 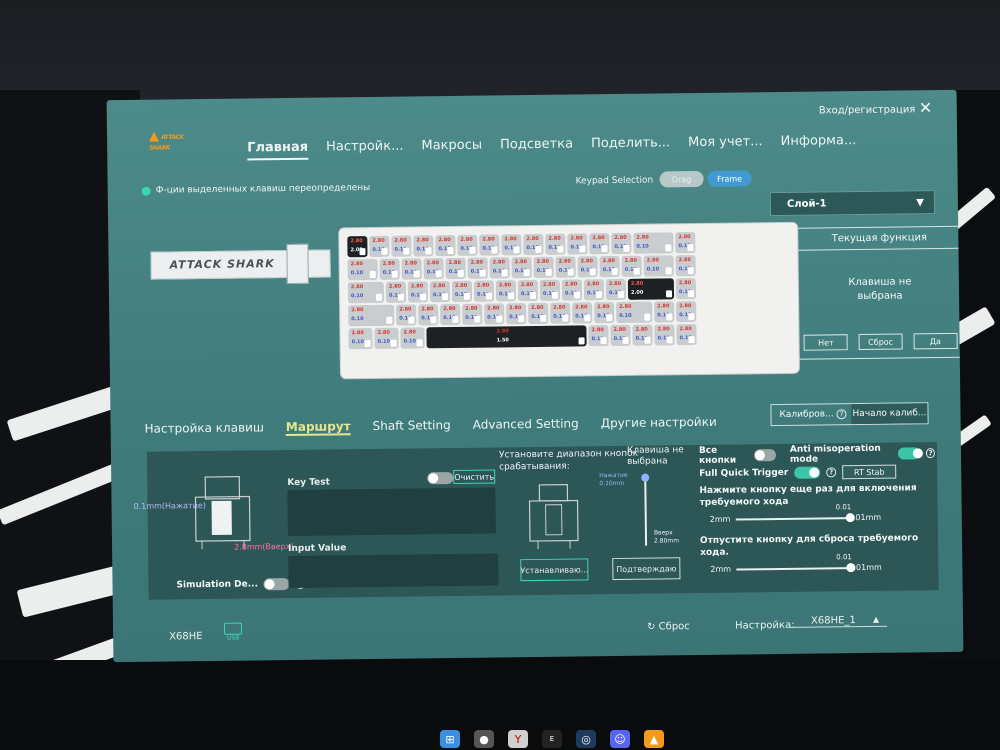 What do you see at coordinates (451, 148) in the screenshot?
I see `nav-macros: Макросы` at bounding box center [451, 148].